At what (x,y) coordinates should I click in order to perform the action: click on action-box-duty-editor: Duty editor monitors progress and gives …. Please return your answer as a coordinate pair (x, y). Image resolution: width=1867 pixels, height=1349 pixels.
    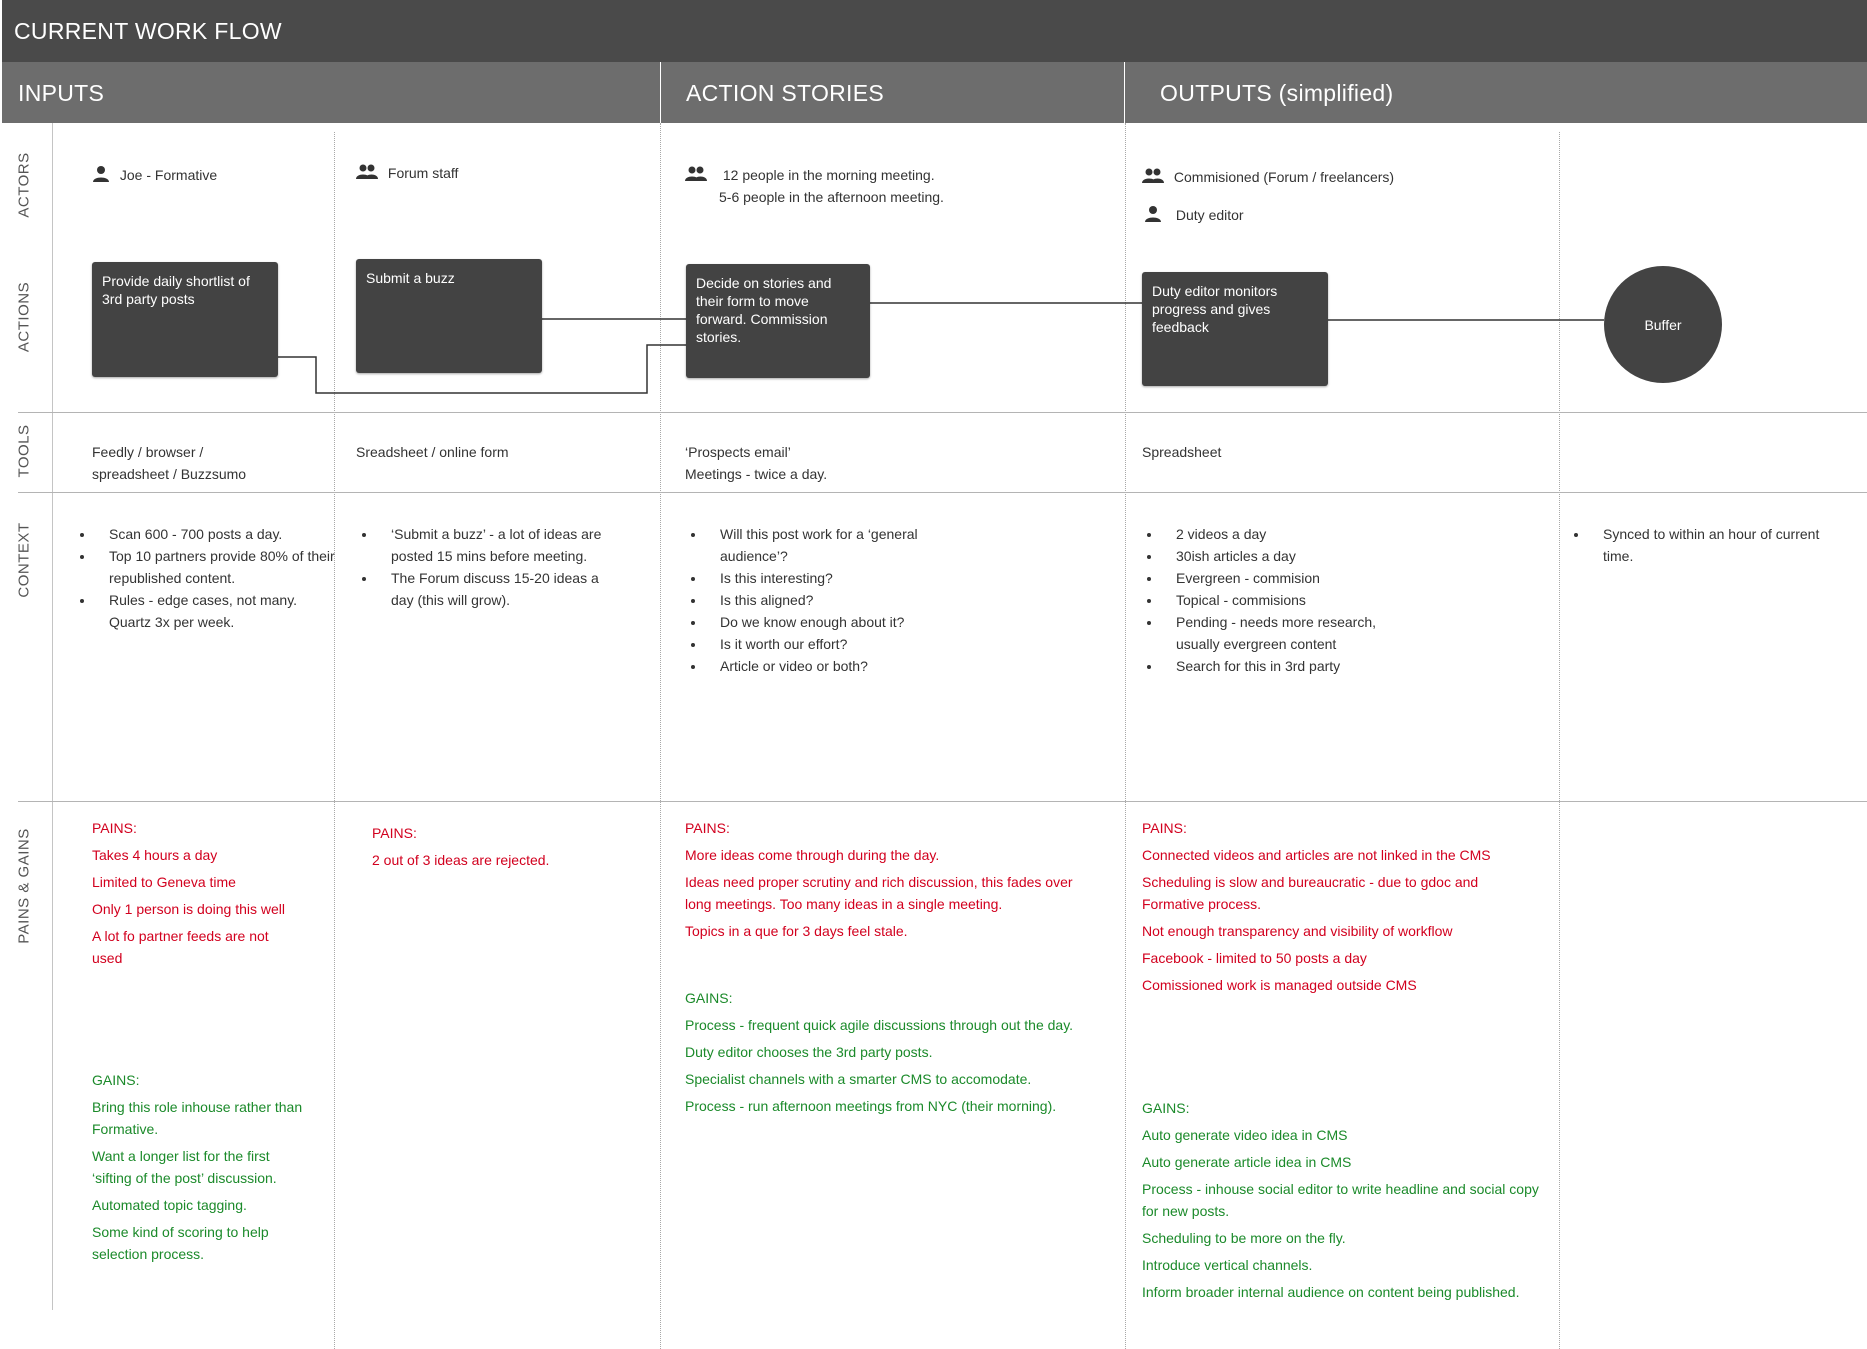
    Looking at the image, I should click on (1235, 329).